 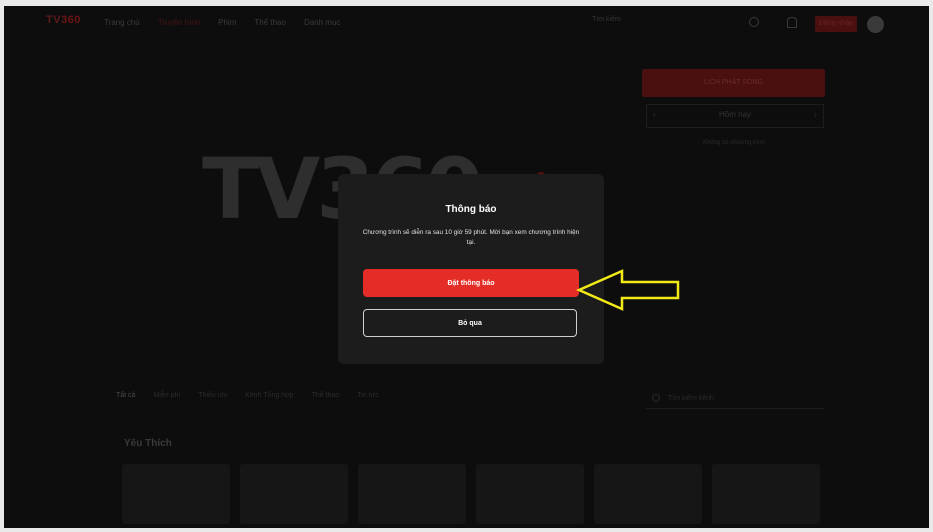 What do you see at coordinates (471, 283) in the screenshot?
I see `set-reminder-button: Đặt thông báo` at bounding box center [471, 283].